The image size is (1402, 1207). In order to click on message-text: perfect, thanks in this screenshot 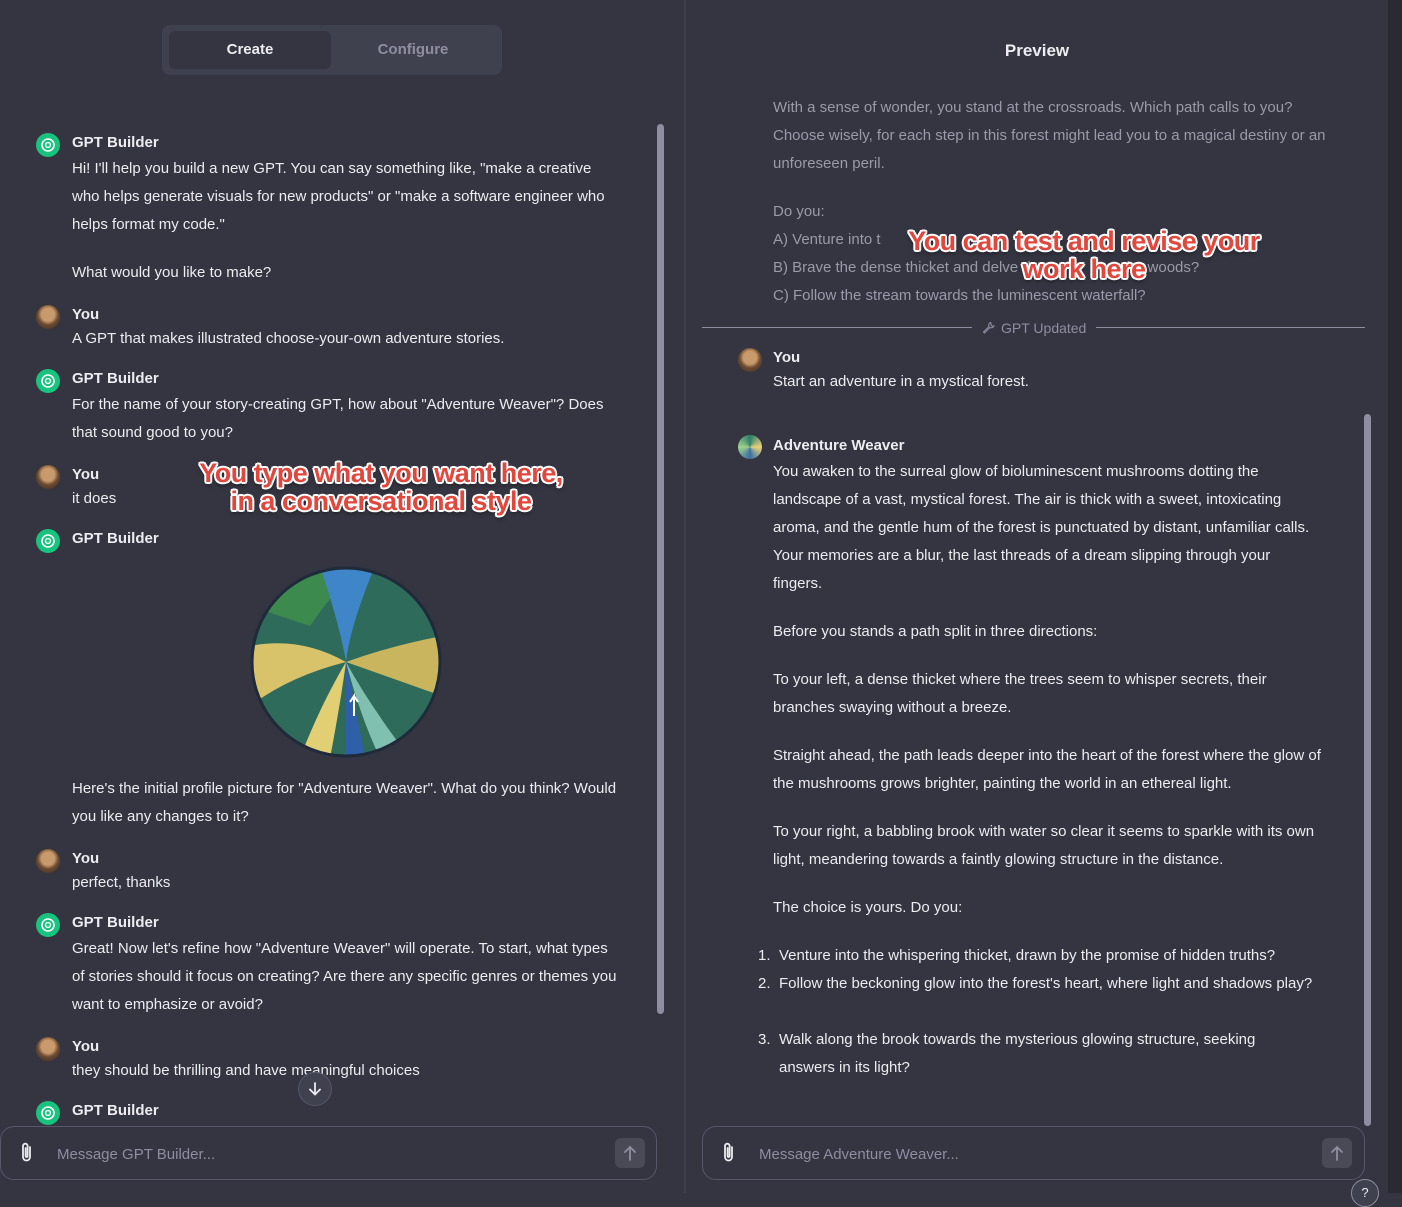, I will do `click(121, 882)`.